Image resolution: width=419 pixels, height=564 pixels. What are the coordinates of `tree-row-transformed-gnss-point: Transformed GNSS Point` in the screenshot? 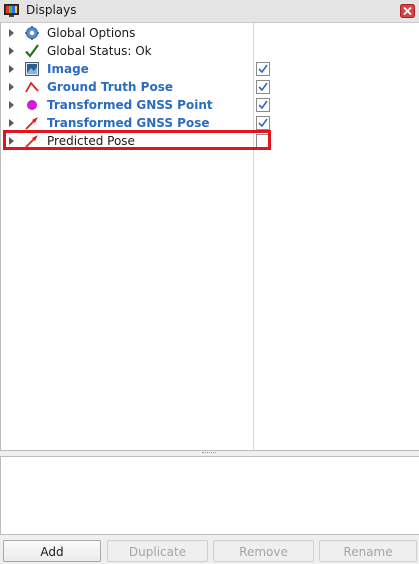 It's located at (210, 105).